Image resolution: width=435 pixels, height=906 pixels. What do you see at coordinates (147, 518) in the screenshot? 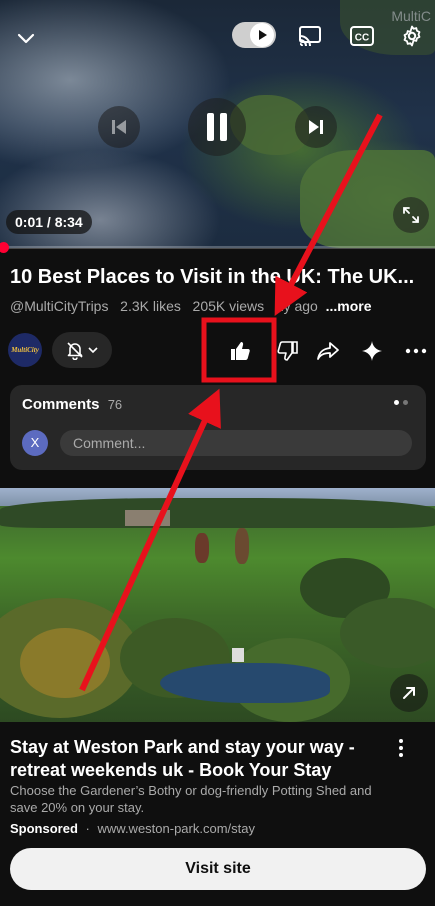
I see `house` at bounding box center [147, 518].